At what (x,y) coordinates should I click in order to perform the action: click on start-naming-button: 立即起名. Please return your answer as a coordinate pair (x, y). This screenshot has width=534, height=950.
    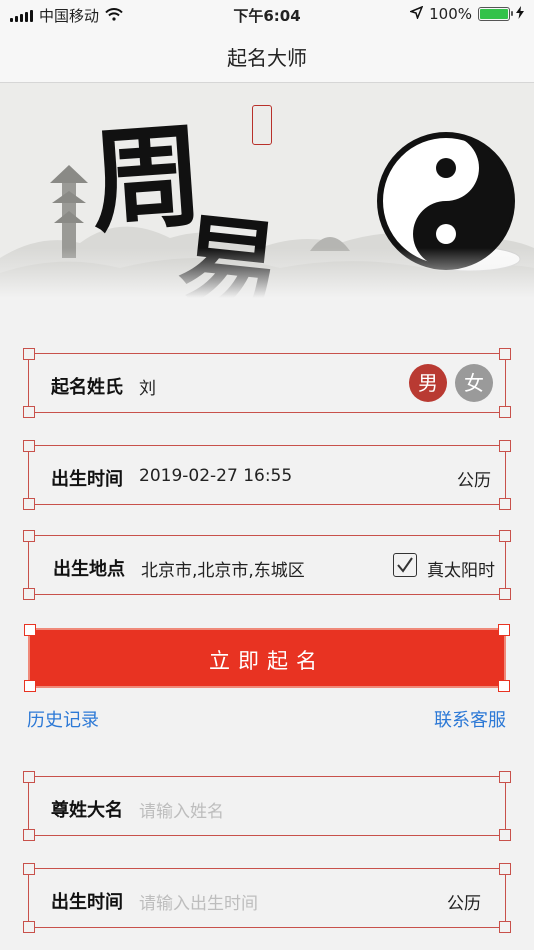
    Looking at the image, I should click on (267, 658).